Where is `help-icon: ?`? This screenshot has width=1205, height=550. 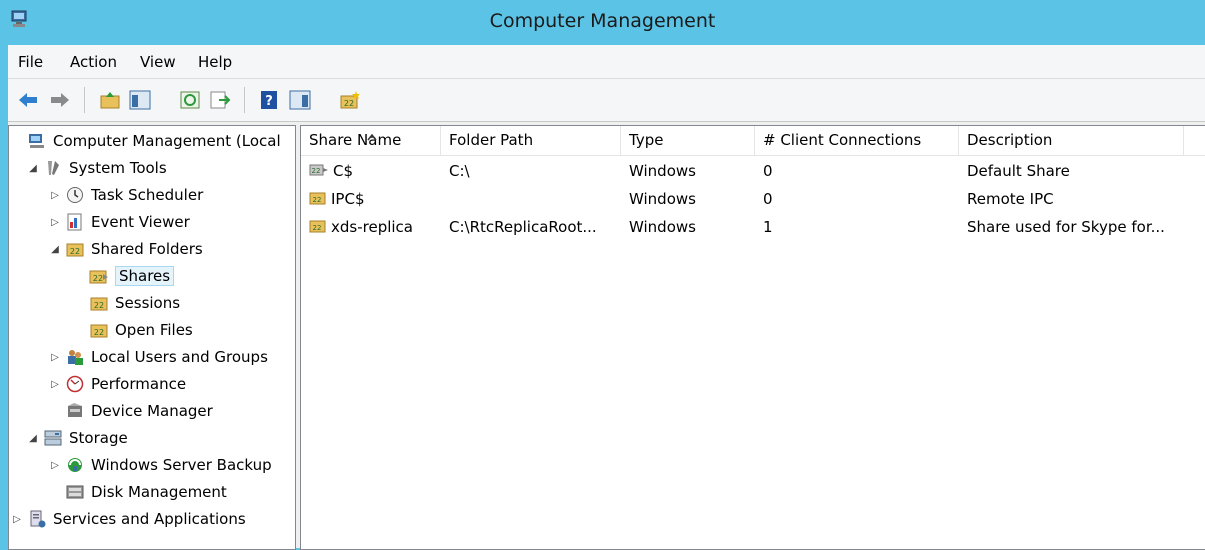 help-icon: ? is located at coordinates (270, 100).